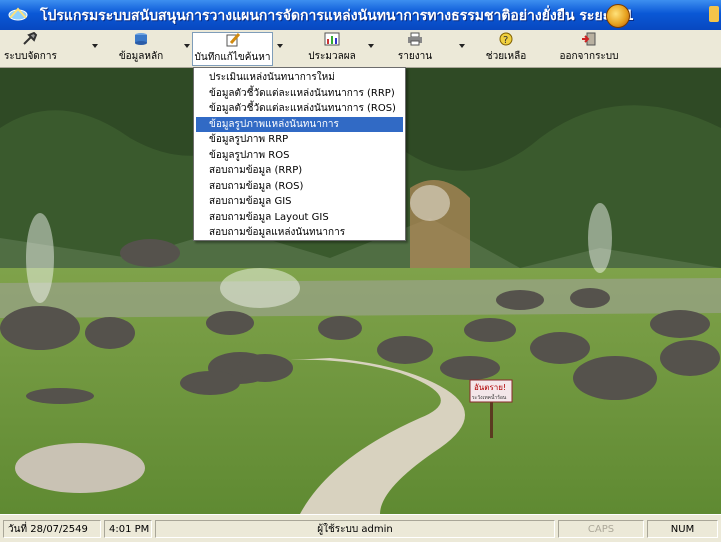  What do you see at coordinates (589, 39) in the screenshot?
I see `exit-icon` at bounding box center [589, 39].